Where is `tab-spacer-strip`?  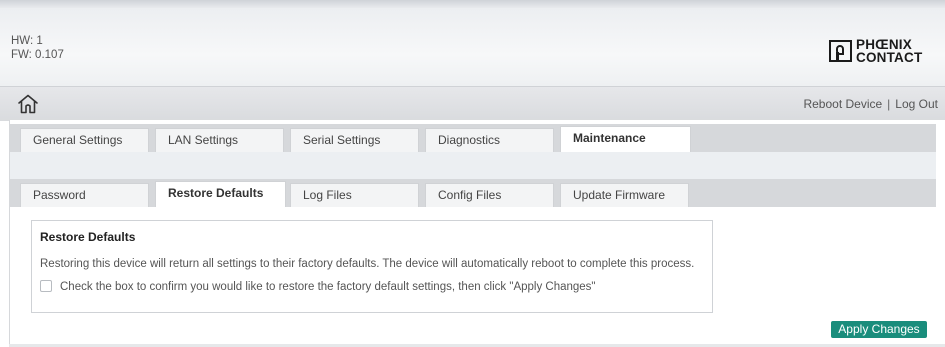 tab-spacer-strip is located at coordinates (473, 165).